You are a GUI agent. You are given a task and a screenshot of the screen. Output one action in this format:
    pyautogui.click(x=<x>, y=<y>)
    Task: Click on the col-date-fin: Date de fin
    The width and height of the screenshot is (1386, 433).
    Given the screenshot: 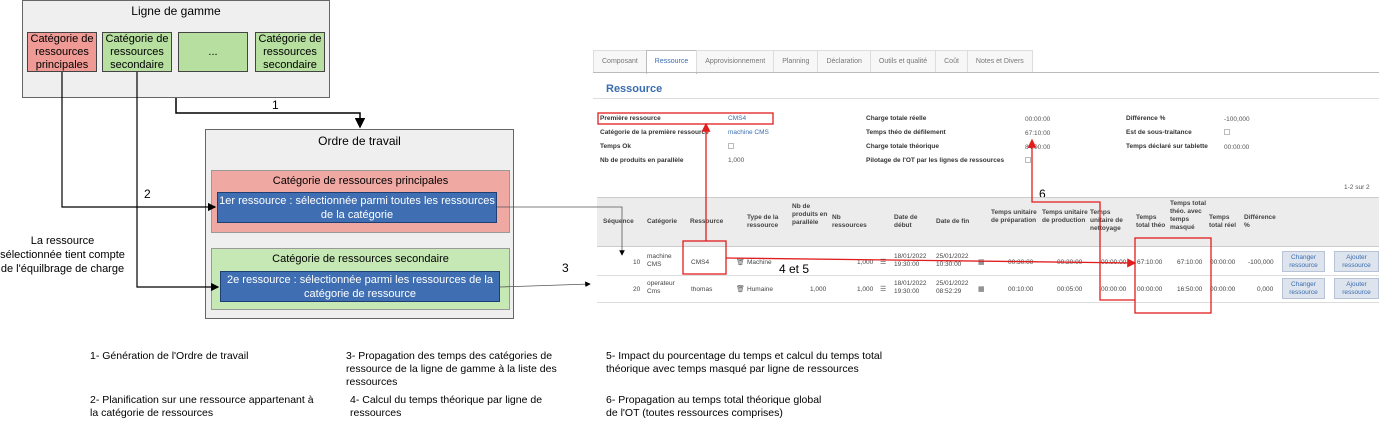 What is the action you would take?
    pyautogui.click(x=960, y=222)
    